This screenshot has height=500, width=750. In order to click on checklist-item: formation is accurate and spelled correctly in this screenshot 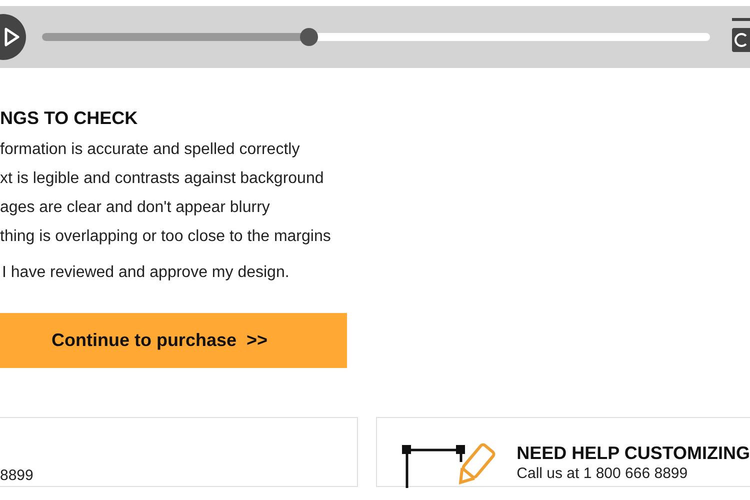, I will do `click(150, 150)`.